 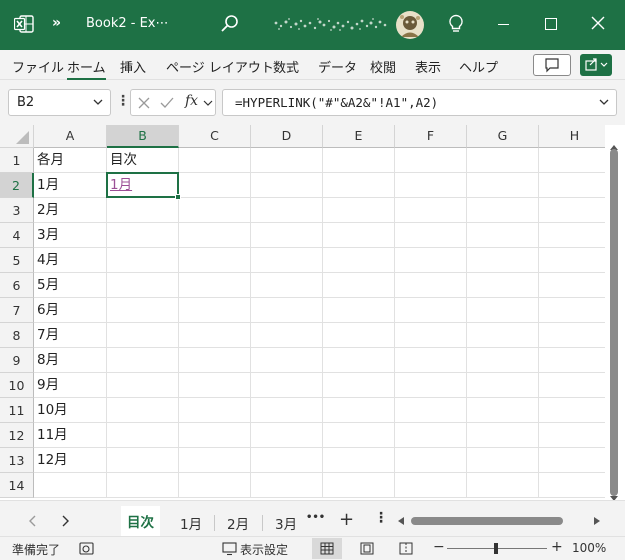 I want to click on cell-h3, so click(x=572, y=210).